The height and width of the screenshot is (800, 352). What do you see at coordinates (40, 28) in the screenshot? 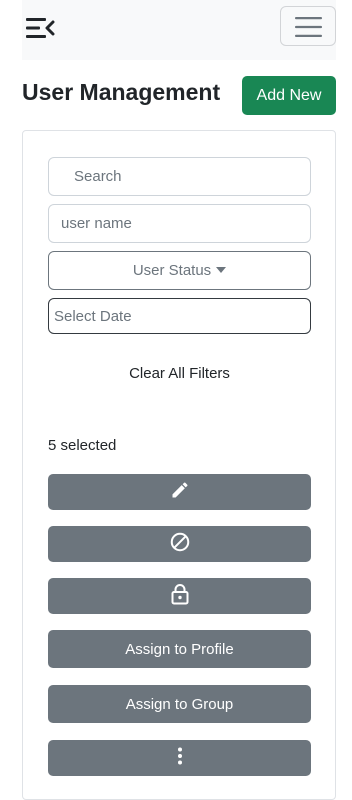
I see `sidebar-collapse-icon` at bounding box center [40, 28].